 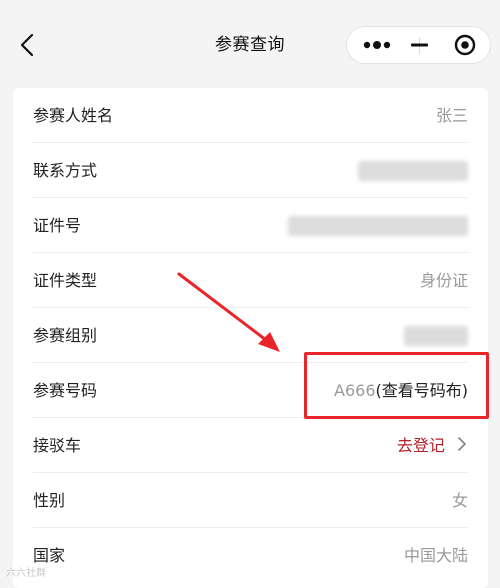 I want to click on shuttle-register-link: 去登记, so click(x=432, y=444).